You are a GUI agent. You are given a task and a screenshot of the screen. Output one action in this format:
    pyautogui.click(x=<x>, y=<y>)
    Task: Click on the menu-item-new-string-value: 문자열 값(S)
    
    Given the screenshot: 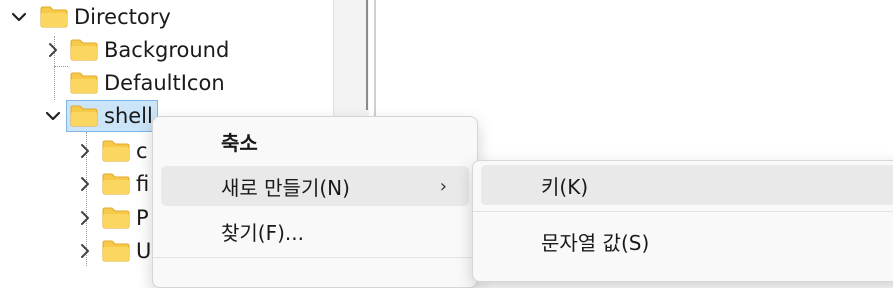 What is the action you would take?
    pyautogui.click(x=687, y=241)
    